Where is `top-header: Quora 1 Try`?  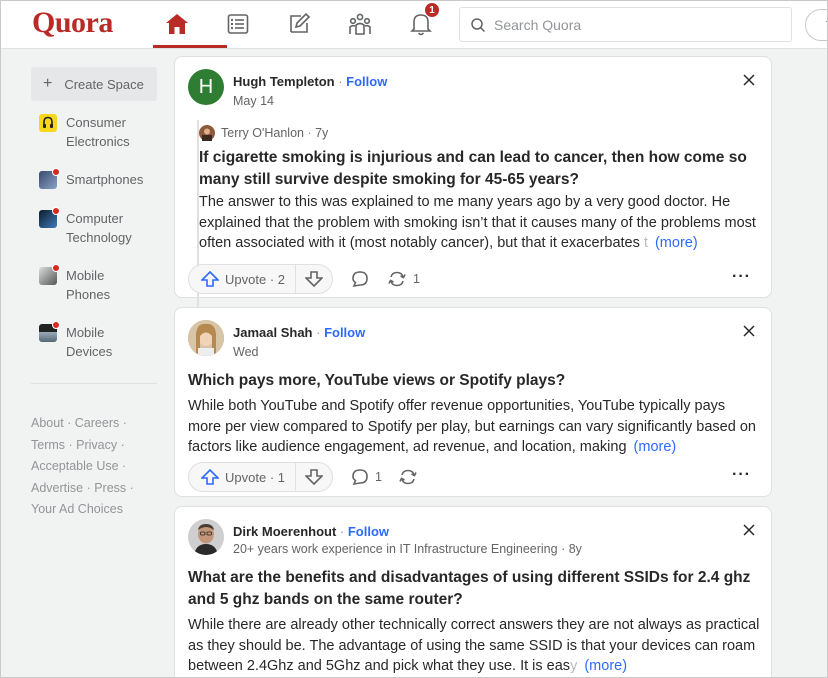
top-header: Quora 1 Try is located at coordinates (414, 25).